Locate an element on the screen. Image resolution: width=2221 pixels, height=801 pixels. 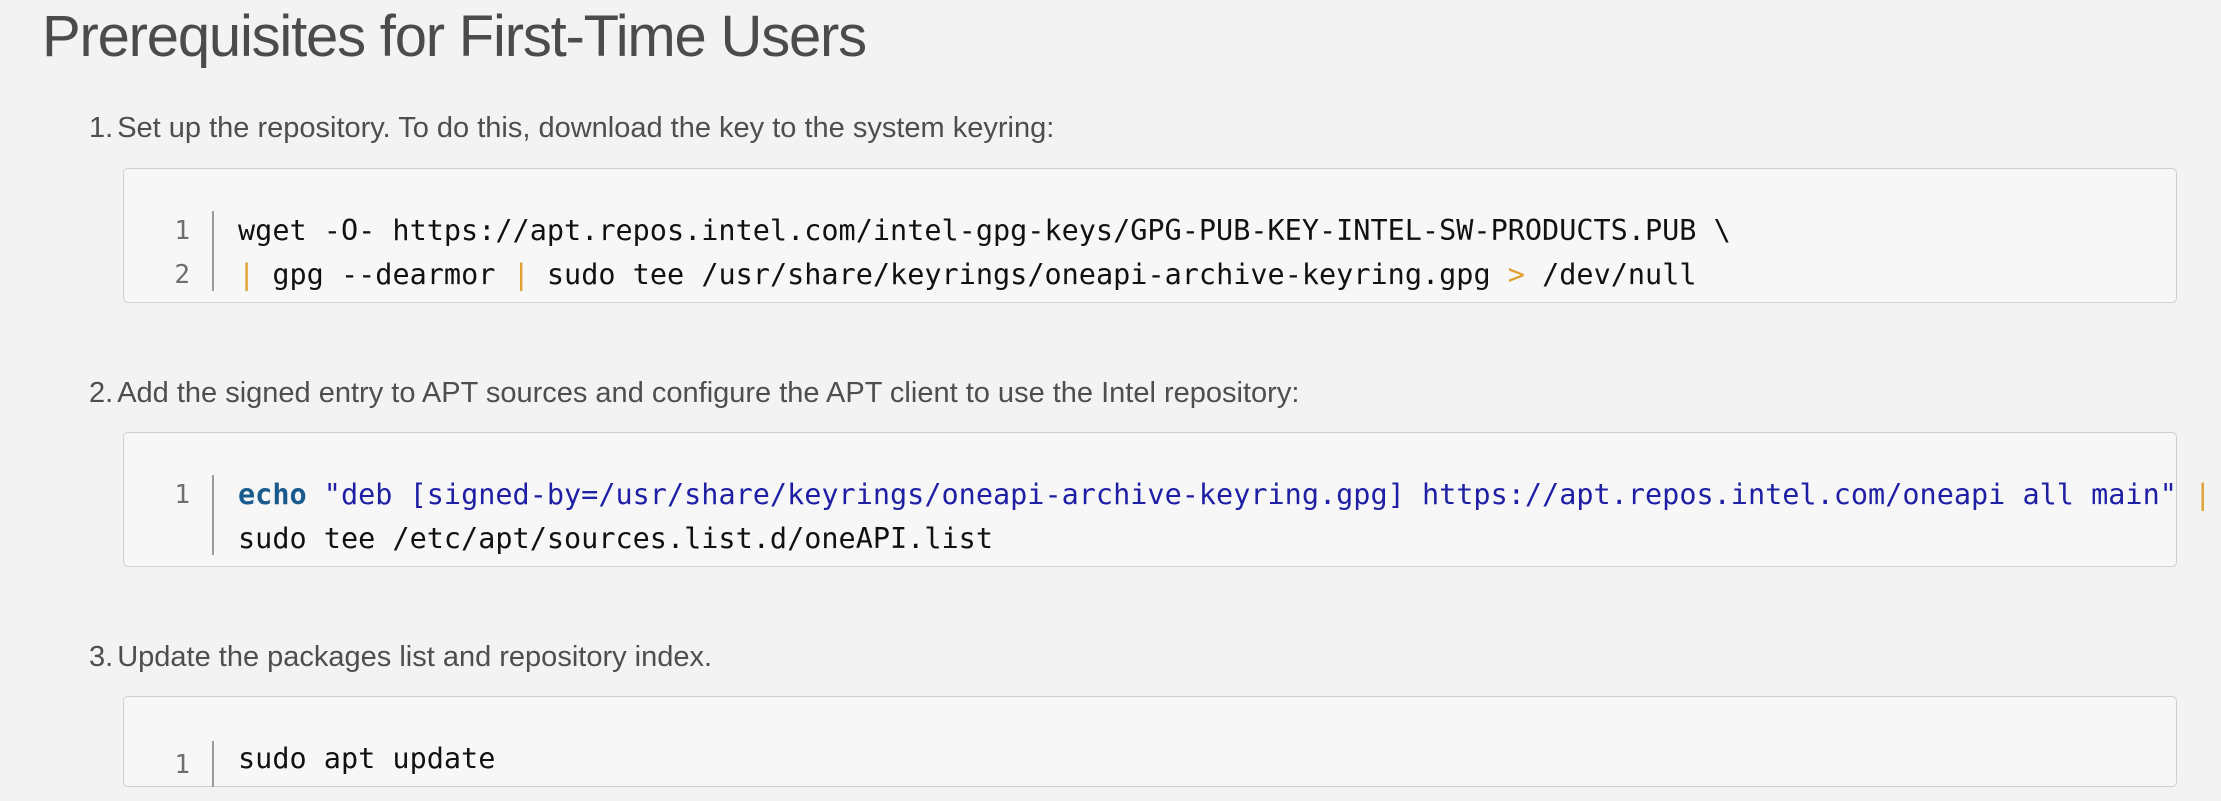
step-number: 1. is located at coordinates (101, 128).